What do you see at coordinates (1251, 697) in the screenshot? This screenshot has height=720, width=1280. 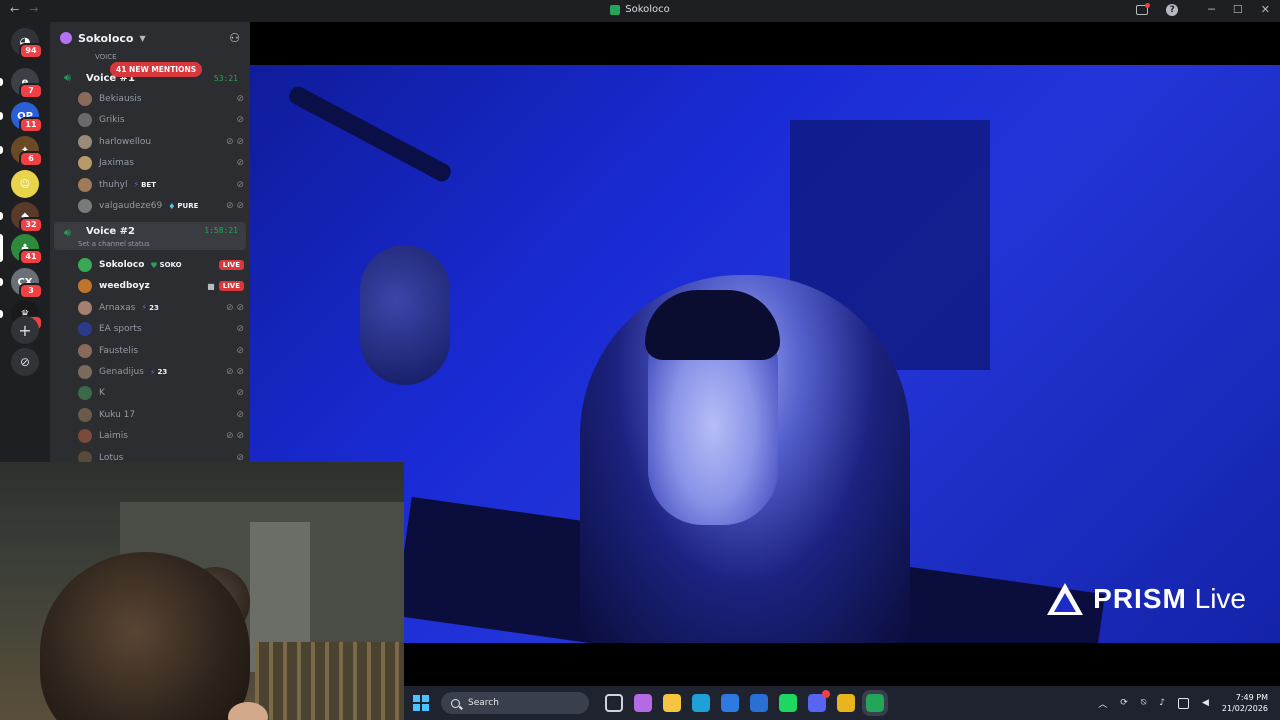 I see `clock-time: 7:49 PM` at bounding box center [1251, 697].